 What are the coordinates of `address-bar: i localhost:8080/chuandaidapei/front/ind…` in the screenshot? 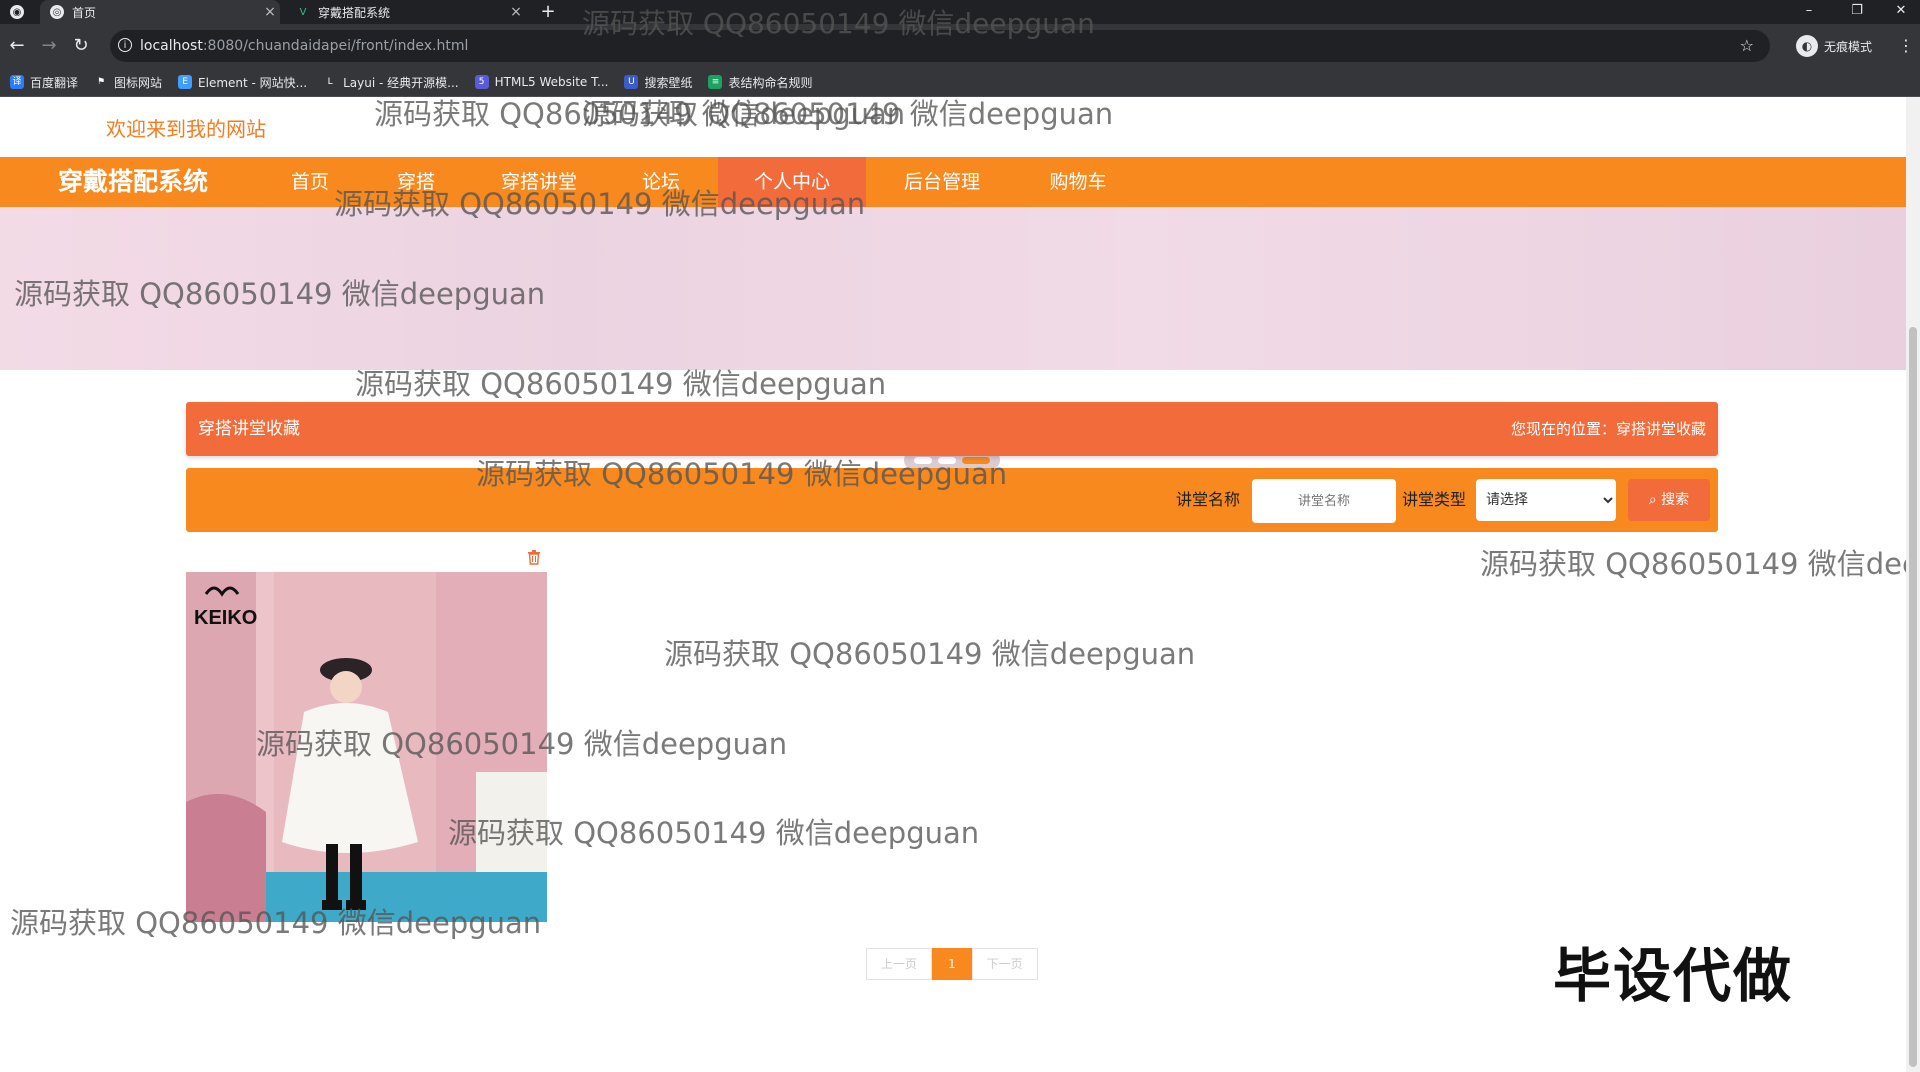 It's located at (940, 46).